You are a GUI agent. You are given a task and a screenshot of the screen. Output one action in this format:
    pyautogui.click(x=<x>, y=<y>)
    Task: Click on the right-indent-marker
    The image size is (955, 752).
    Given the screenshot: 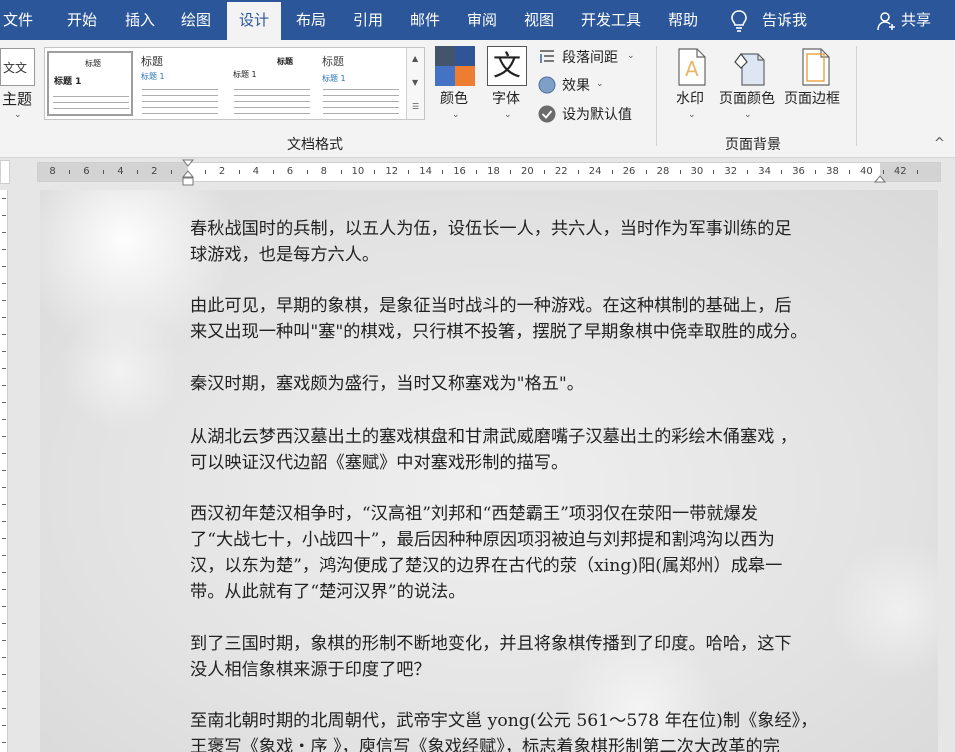 What is the action you would take?
    pyautogui.click(x=880, y=177)
    